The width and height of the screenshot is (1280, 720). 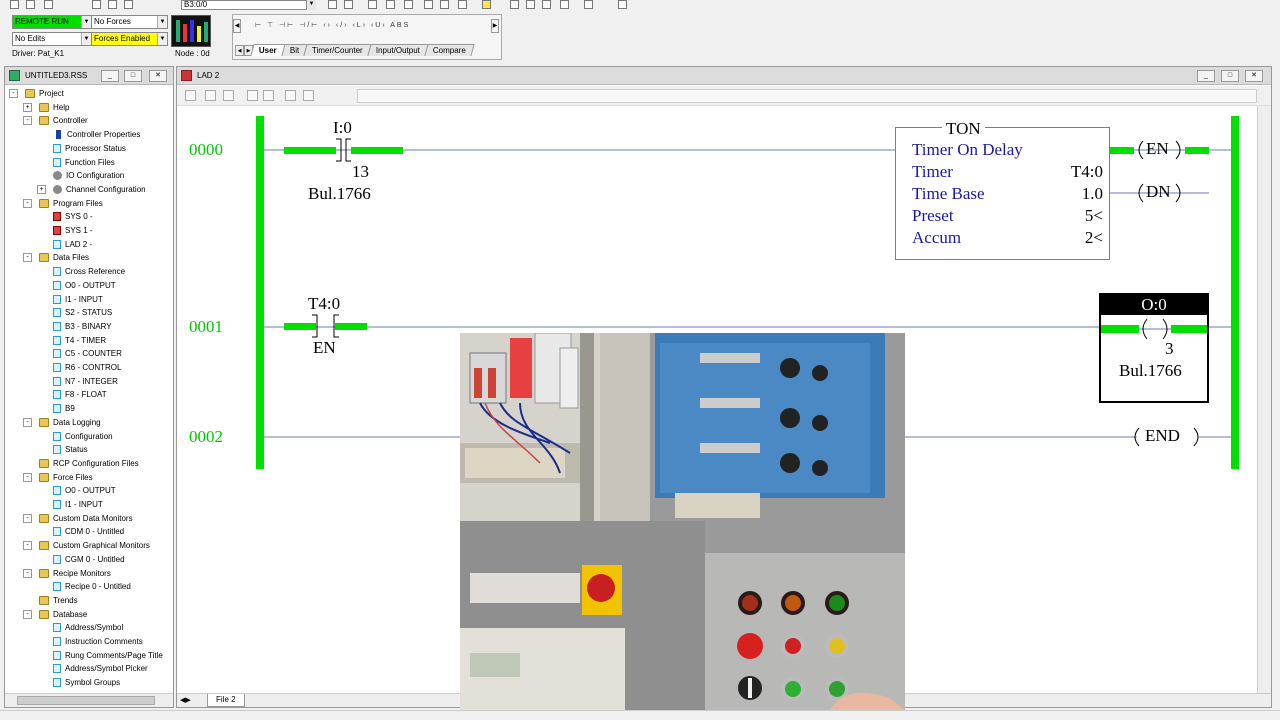 I want to click on tree-item: T4 - TIMER, so click(x=79, y=340).